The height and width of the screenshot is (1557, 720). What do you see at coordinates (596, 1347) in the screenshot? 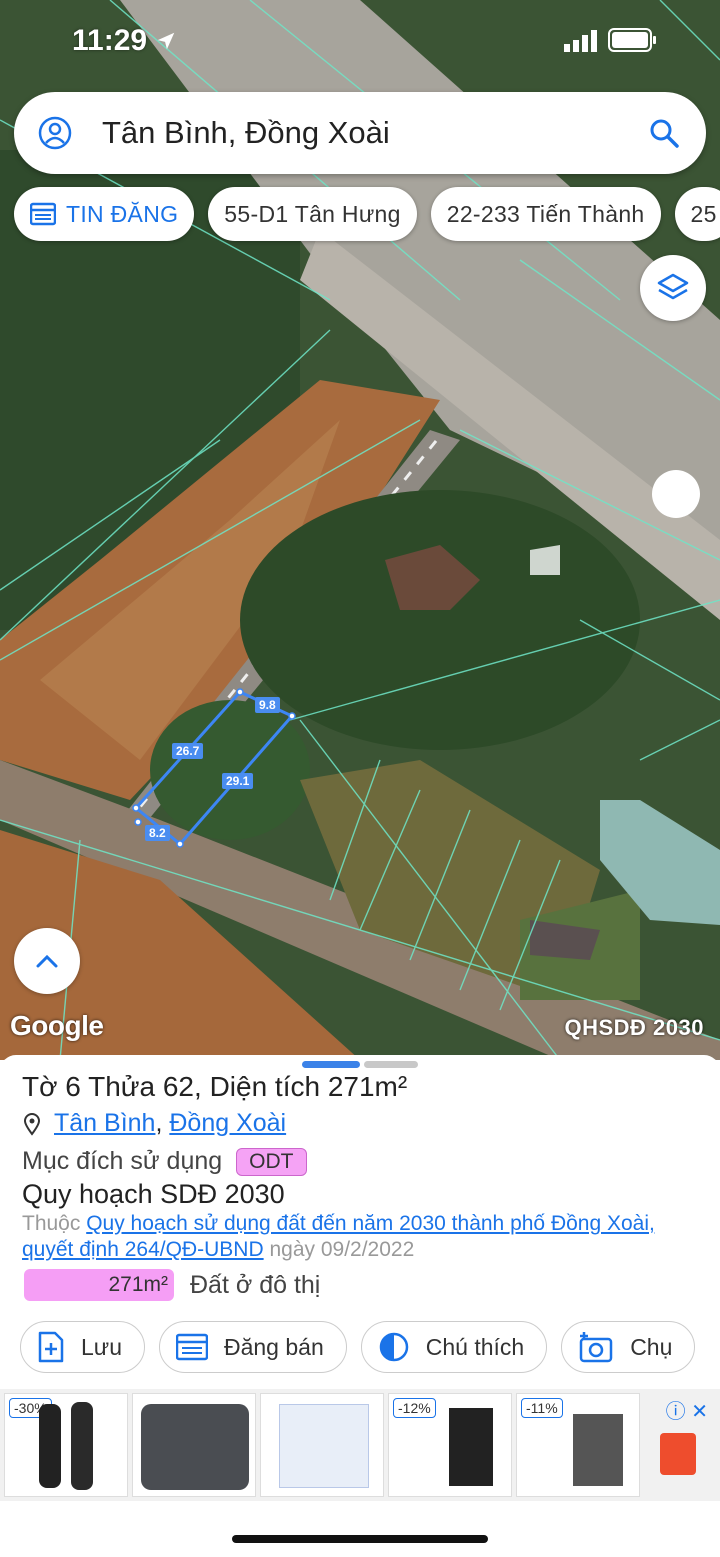
I see `camera-icon` at bounding box center [596, 1347].